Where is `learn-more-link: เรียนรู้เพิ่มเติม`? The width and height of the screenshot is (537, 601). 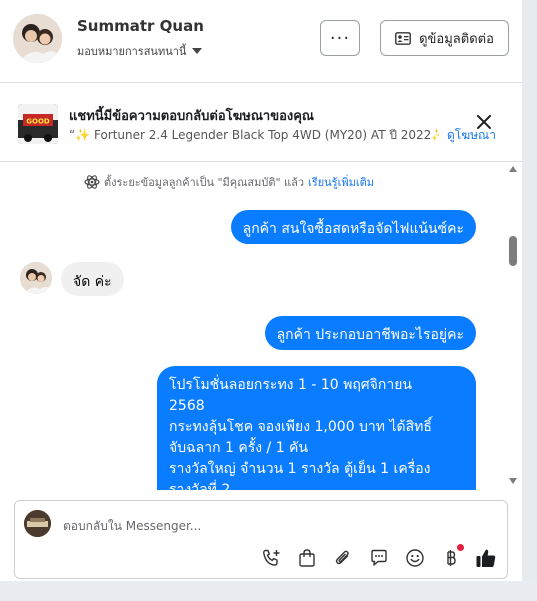 learn-more-link: เรียนรู้เพิ่มเติม is located at coordinates (341, 182).